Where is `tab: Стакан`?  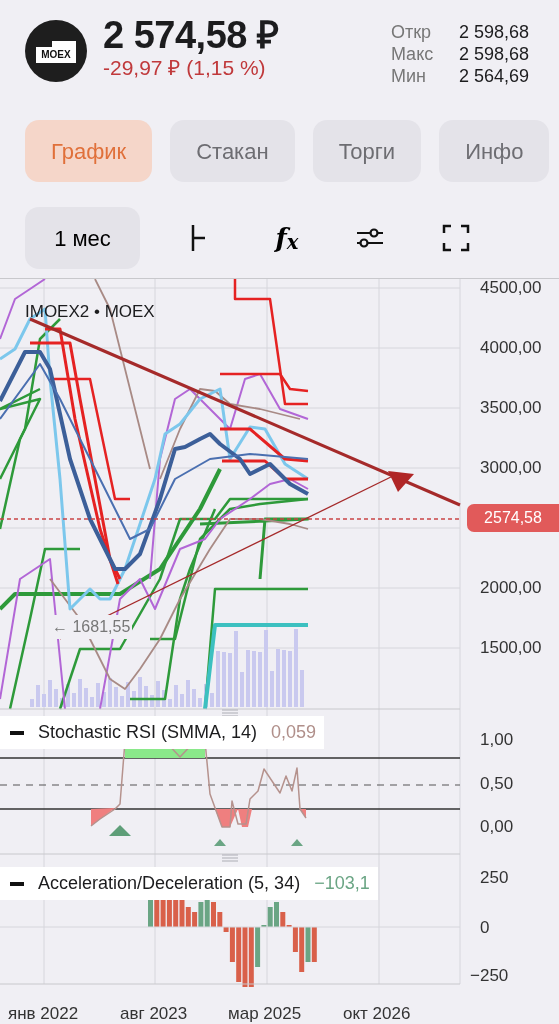
tab: Стакан is located at coordinates (232, 151).